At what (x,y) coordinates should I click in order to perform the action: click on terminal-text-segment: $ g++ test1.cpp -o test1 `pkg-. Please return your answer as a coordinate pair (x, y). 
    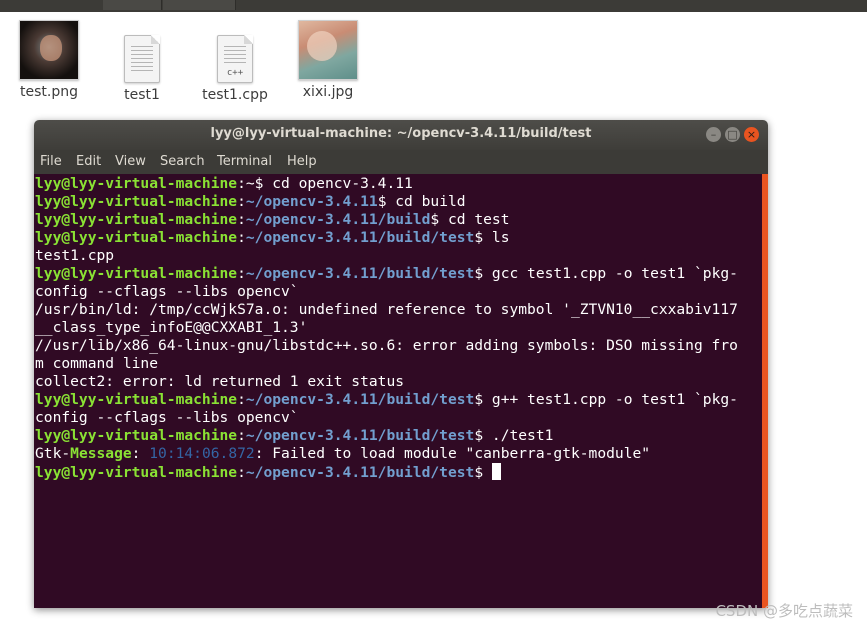
    Looking at the image, I should click on (606, 399).